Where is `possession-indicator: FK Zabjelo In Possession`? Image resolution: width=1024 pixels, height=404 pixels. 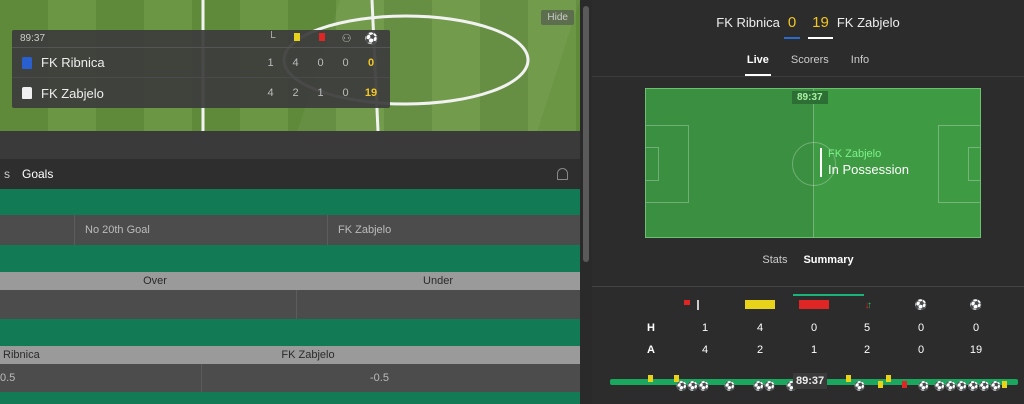 possession-indicator: FK Zabjelo In Possession is located at coordinates (864, 162).